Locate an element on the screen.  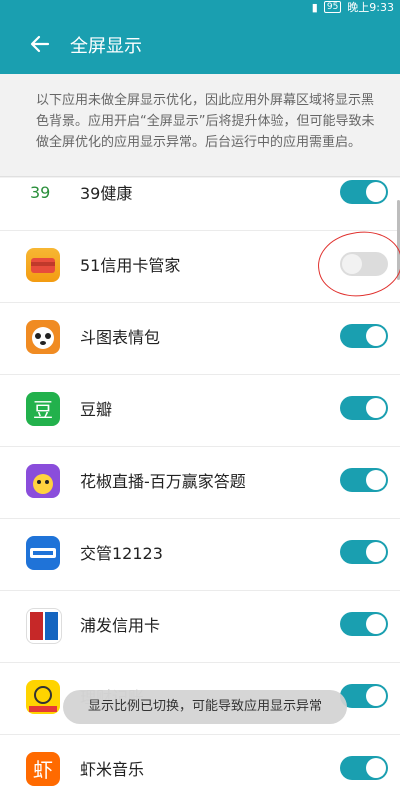
traffic-12123-icon is located at coordinates (43, 553).